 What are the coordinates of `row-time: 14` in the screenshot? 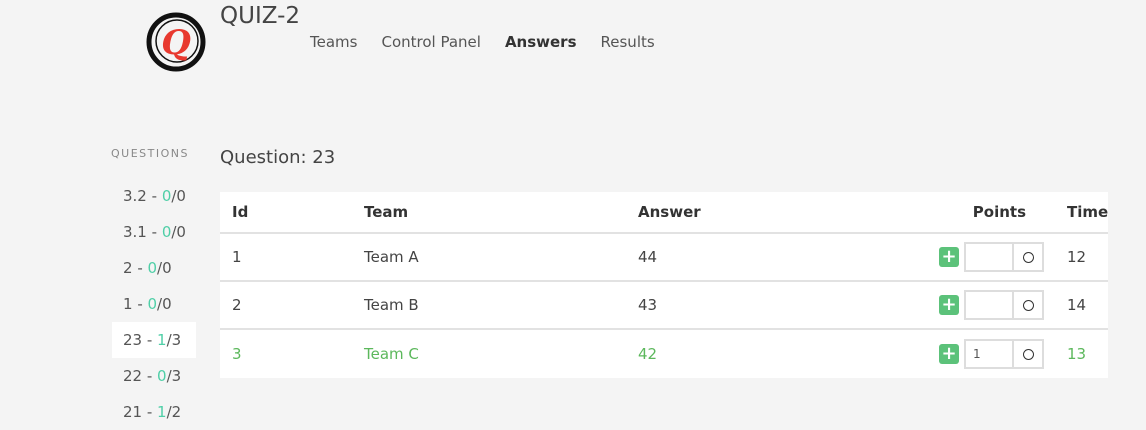 It's located at (1077, 305).